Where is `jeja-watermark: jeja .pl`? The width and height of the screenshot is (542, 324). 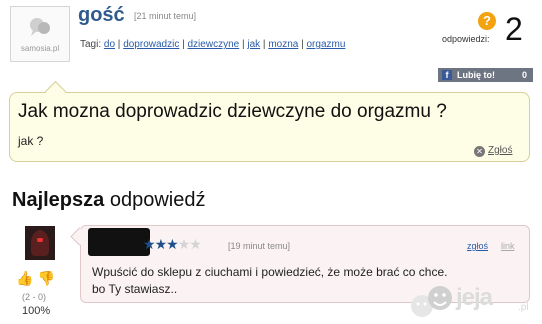 jeja-watermark: jeja .pl is located at coordinates (475, 303).